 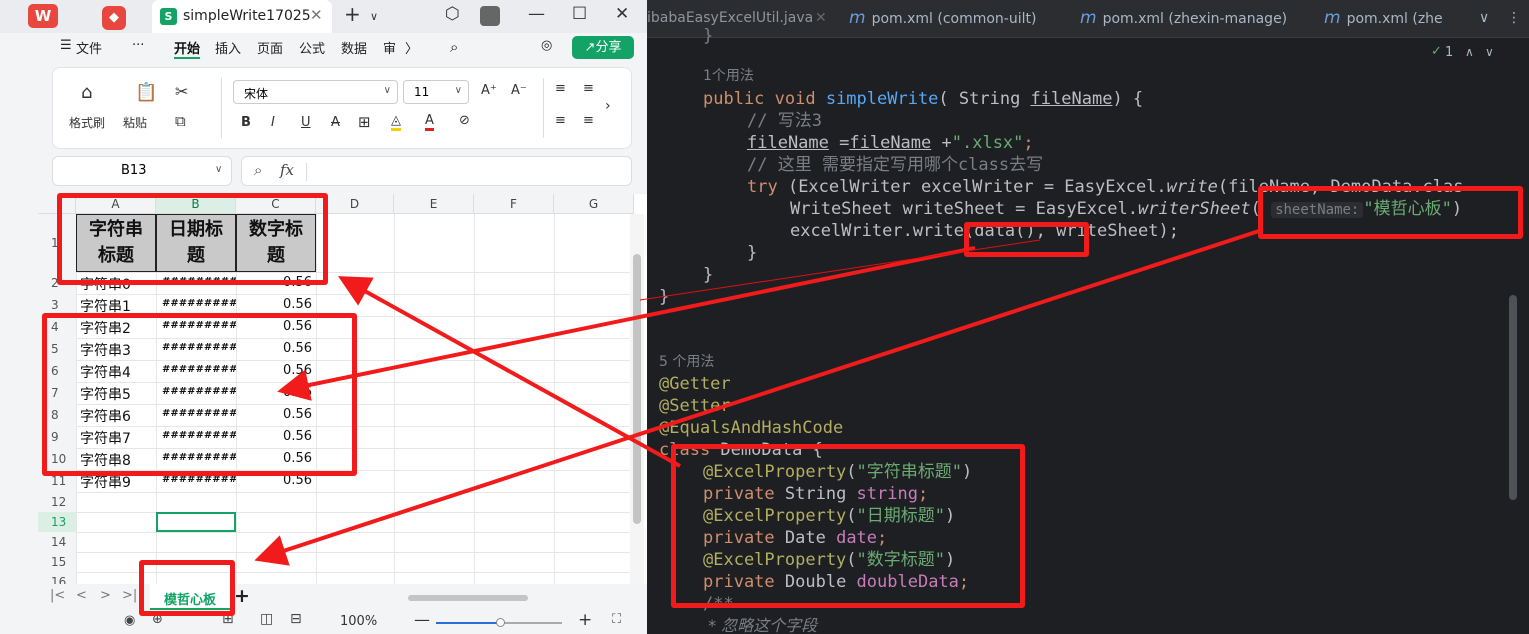 What do you see at coordinates (57, 595) in the screenshot?
I see `first-sheet-icon: |<` at bounding box center [57, 595].